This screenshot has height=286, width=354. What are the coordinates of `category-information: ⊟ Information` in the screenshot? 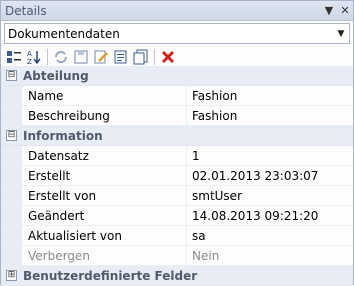 It's located at (177, 136).